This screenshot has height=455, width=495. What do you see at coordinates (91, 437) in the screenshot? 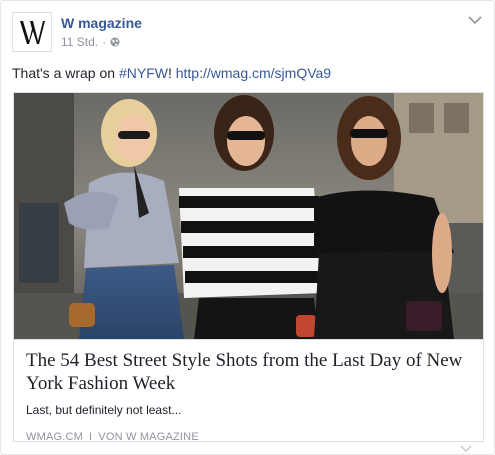
I see `card-source-separator: I` at bounding box center [91, 437].